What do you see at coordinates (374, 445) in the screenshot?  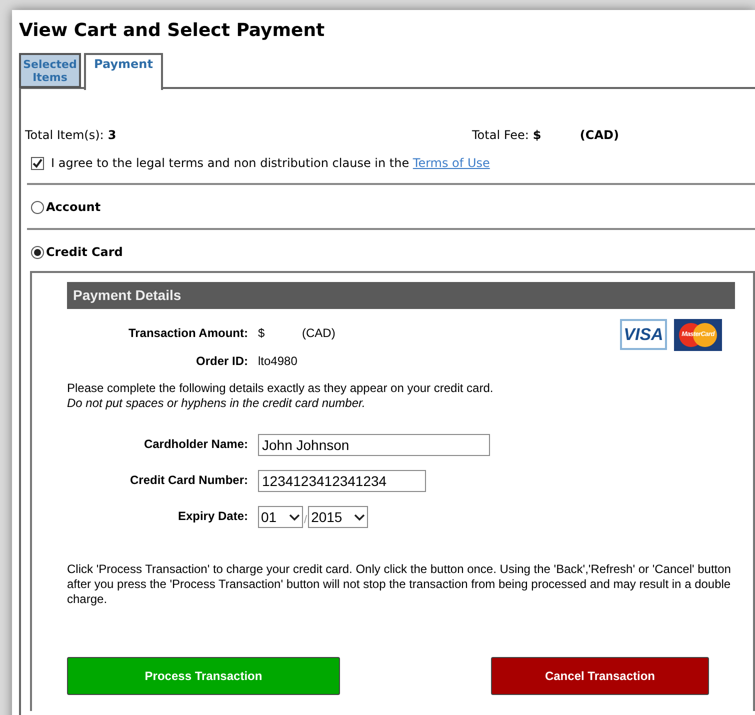 I see `input-field: John Johnson` at bounding box center [374, 445].